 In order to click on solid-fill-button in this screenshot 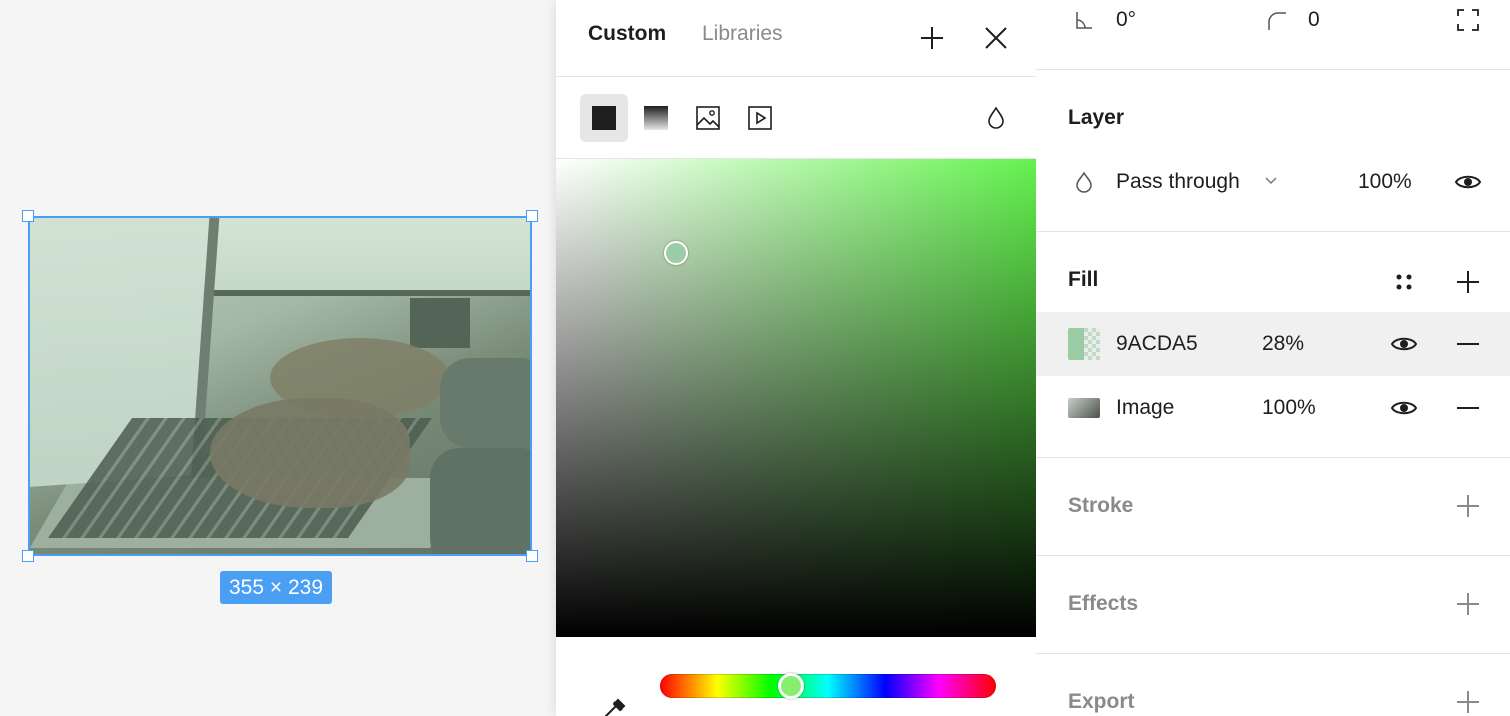, I will do `click(604, 118)`.